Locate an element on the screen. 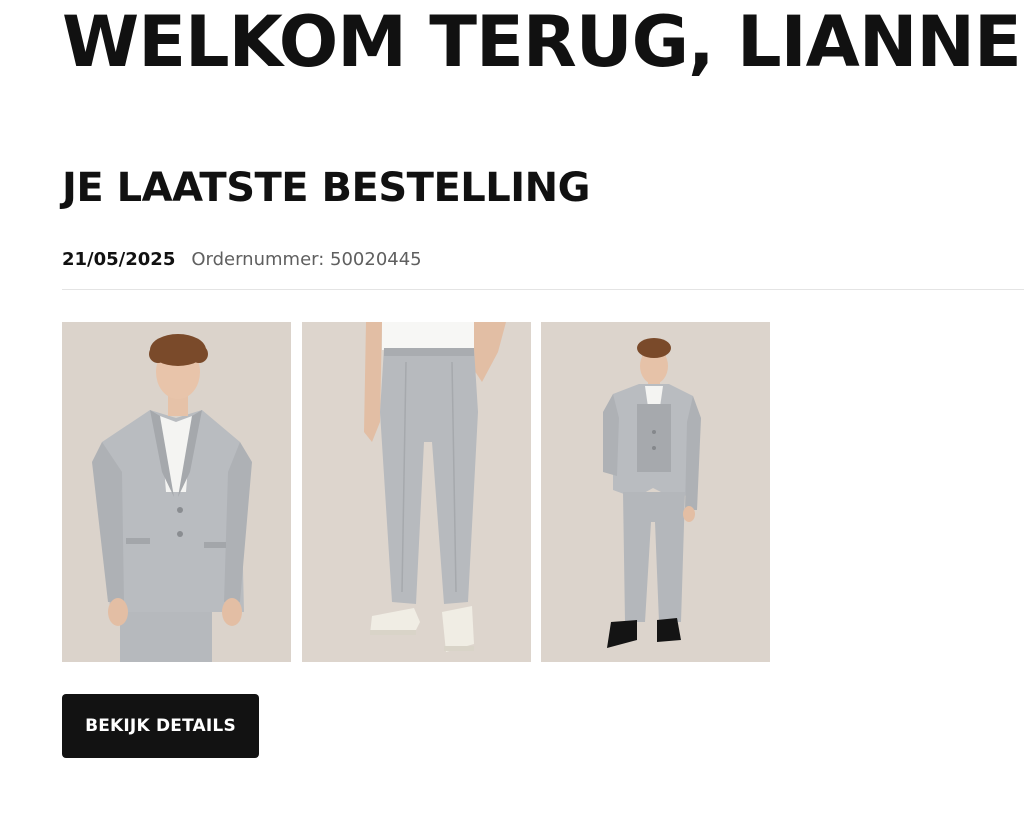  suit-photo-icon is located at coordinates (655, 492).